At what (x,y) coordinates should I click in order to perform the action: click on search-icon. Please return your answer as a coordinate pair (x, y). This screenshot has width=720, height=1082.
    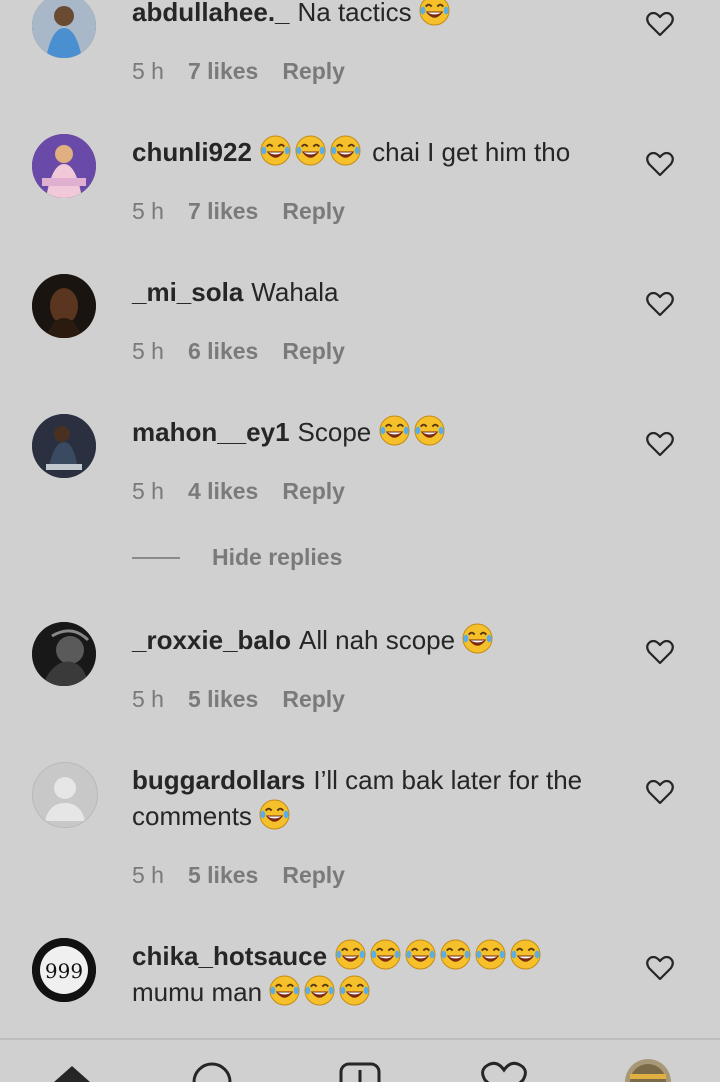
    Looking at the image, I should click on (212, 1070).